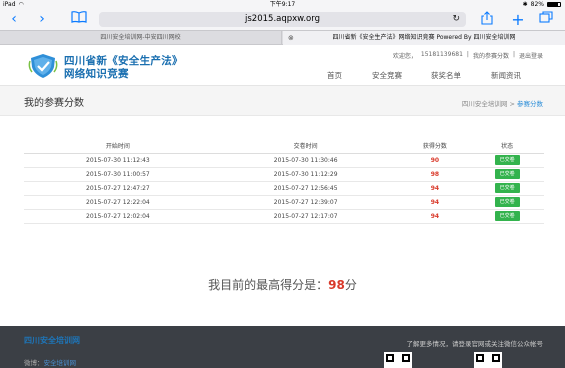 This screenshot has width=565, height=368. What do you see at coordinates (456, 19) in the screenshot?
I see `reload-icon: ↻` at bounding box center [456, 19].